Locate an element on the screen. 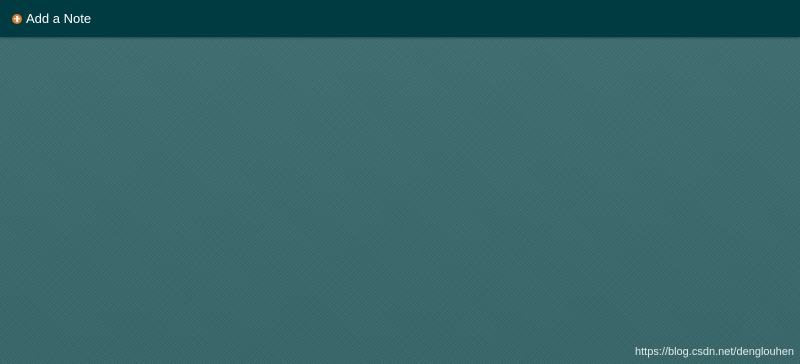 Image resolution: width=800 pixels, height=364 pixels. watermark-text: https://blog.csdn.net/denglouhen is located at coordinates (714, 352).